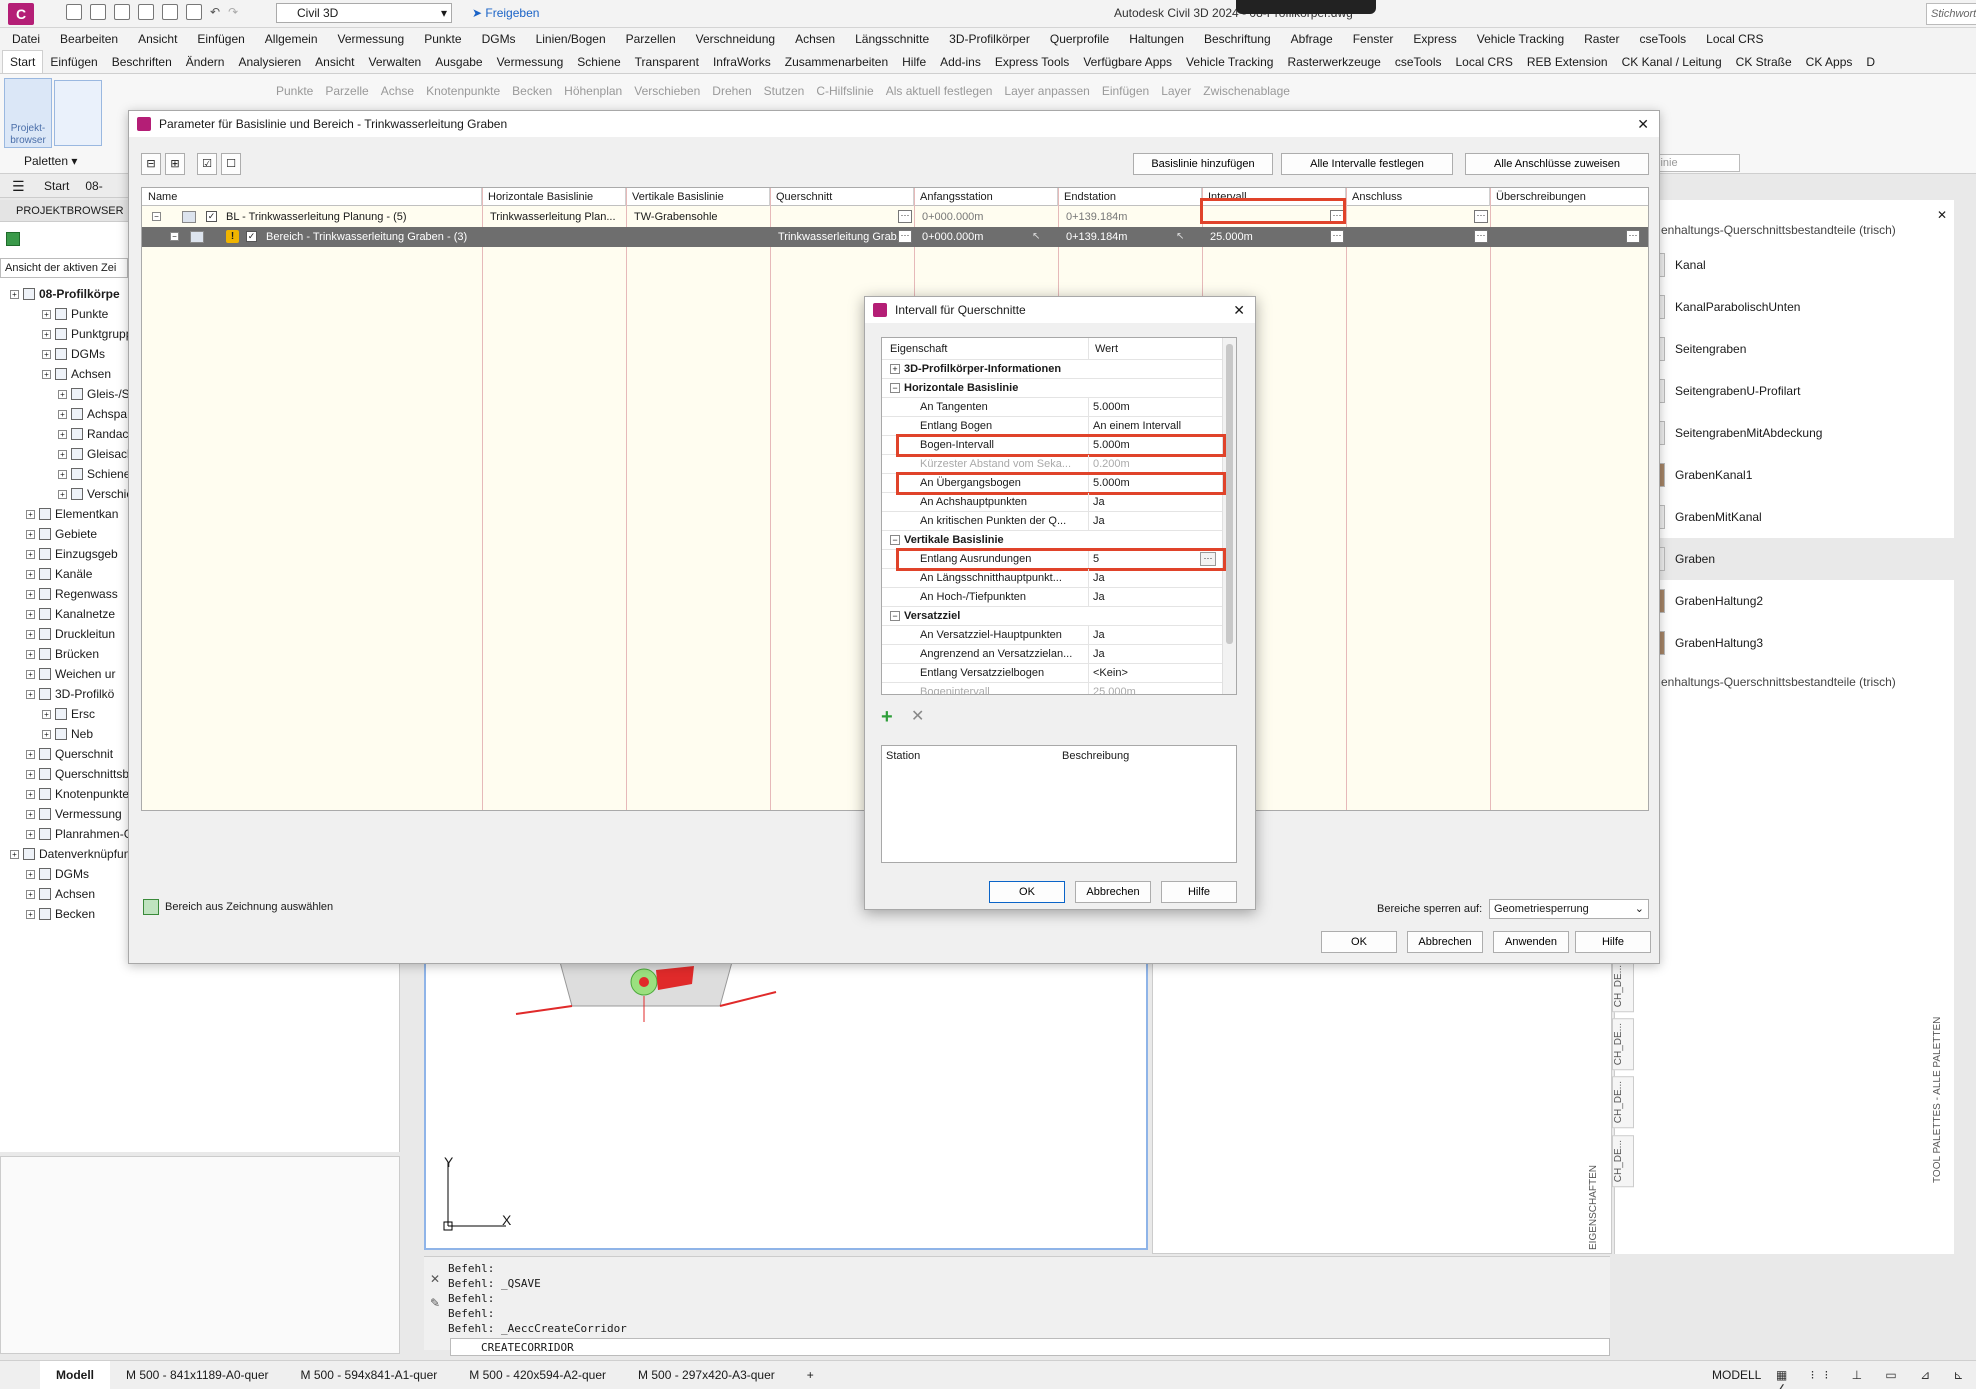  What do you see at coordinates (1736, 1375) in the screenshot?
I see `model-mode-label: MODELL` at bounding box center [1736, 1375].